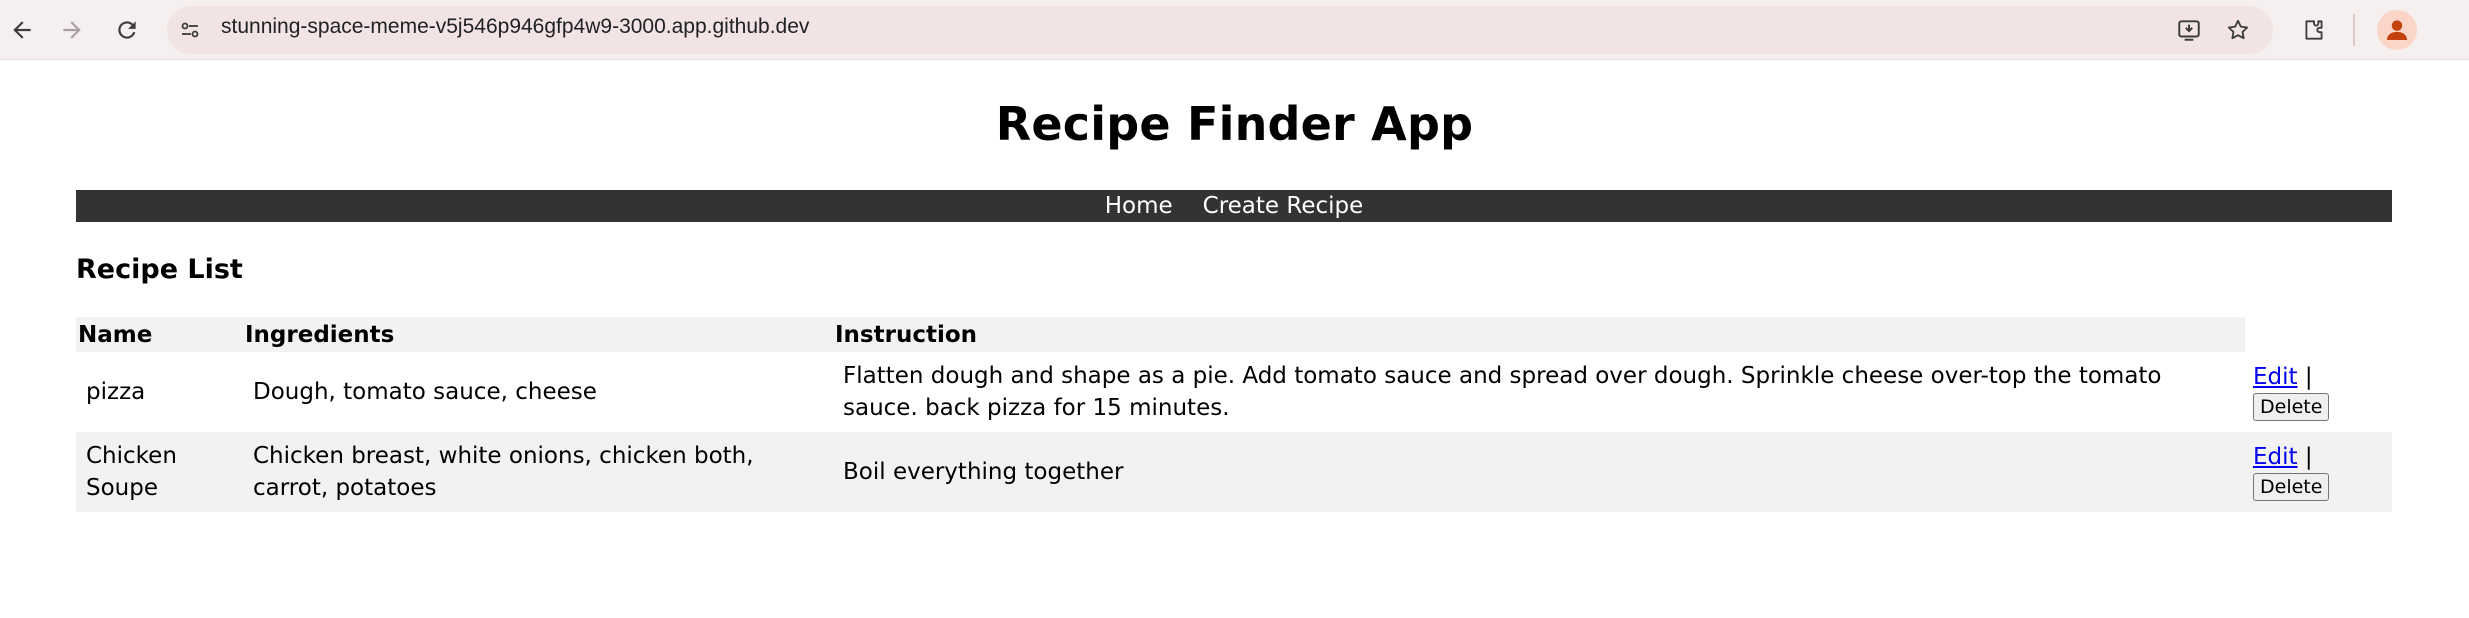 The width and height of the screenshot is (2469, 618). I want to click on reload-button, so click(127, 30).